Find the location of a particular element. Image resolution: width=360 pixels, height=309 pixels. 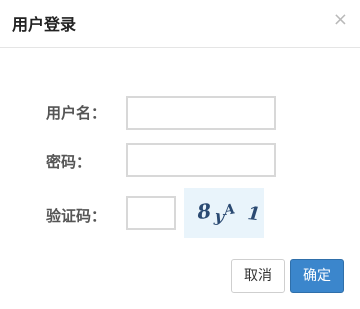

confirm-button: 确定 is located at coordinates (317, 276).